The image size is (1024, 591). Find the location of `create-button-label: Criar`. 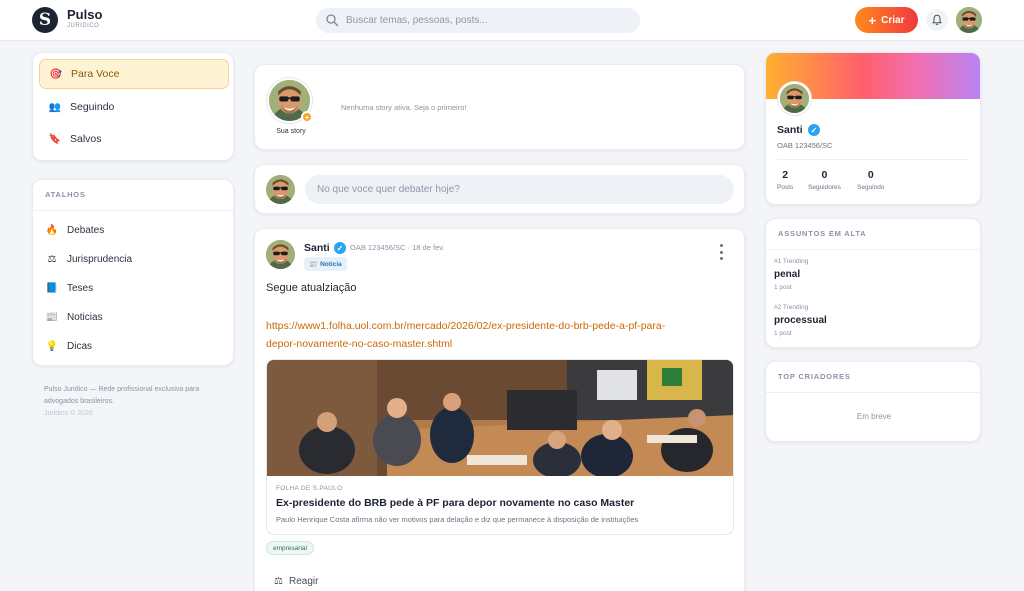

create-button-label: Criar is located at coordinates (893, 20).